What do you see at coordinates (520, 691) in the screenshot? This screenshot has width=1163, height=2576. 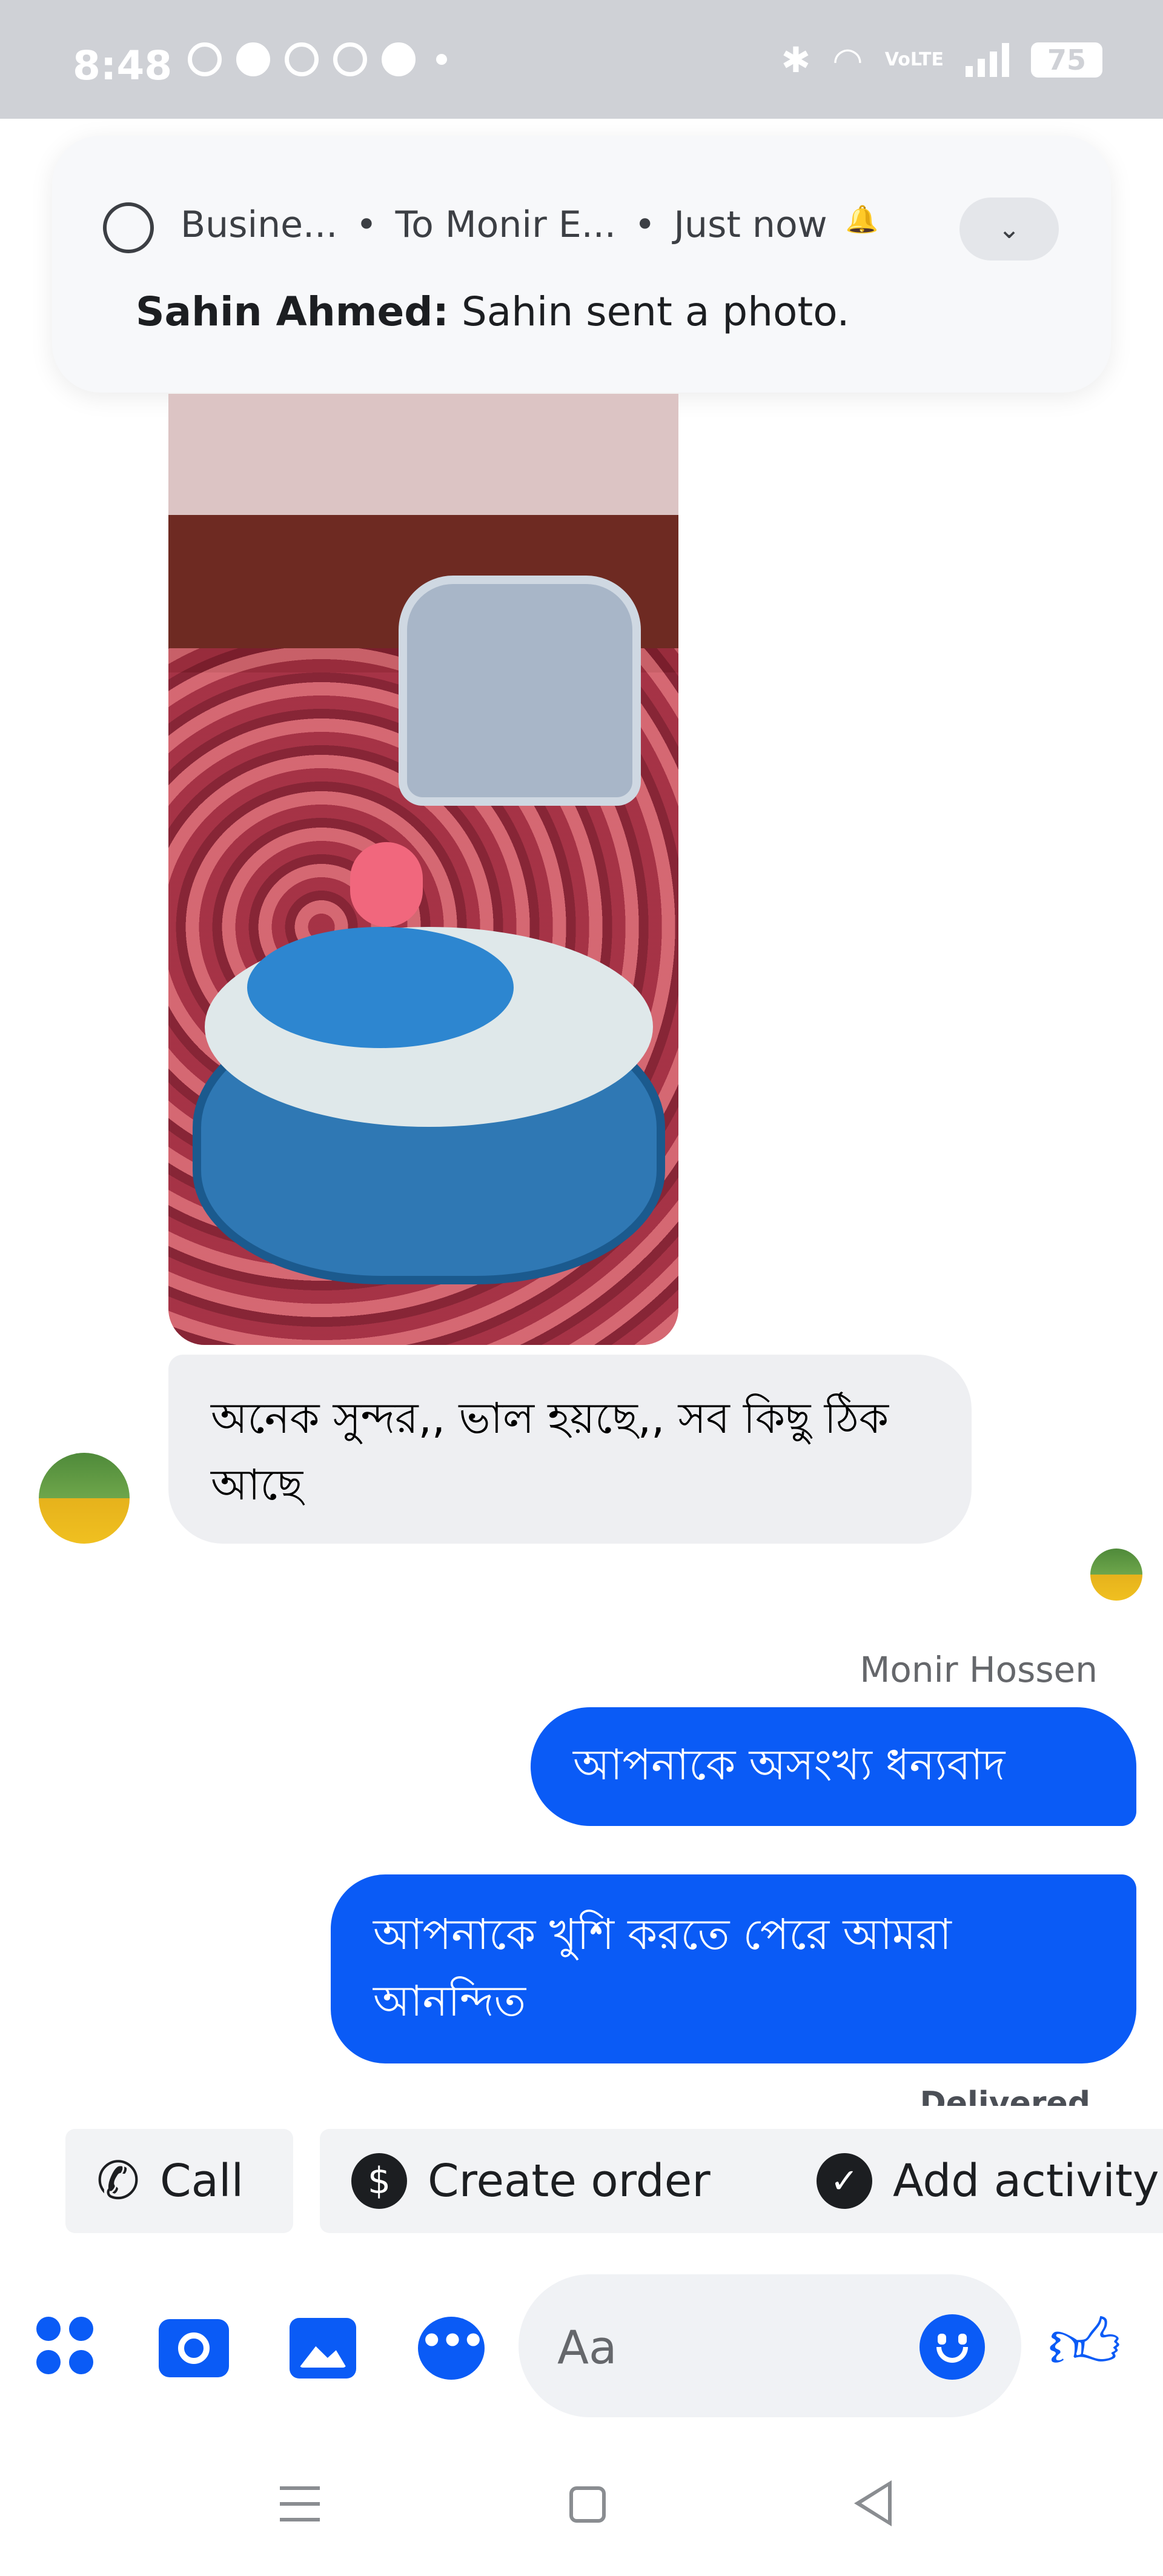 I see `photo-walker-seat` at bounding box center [520, 691].